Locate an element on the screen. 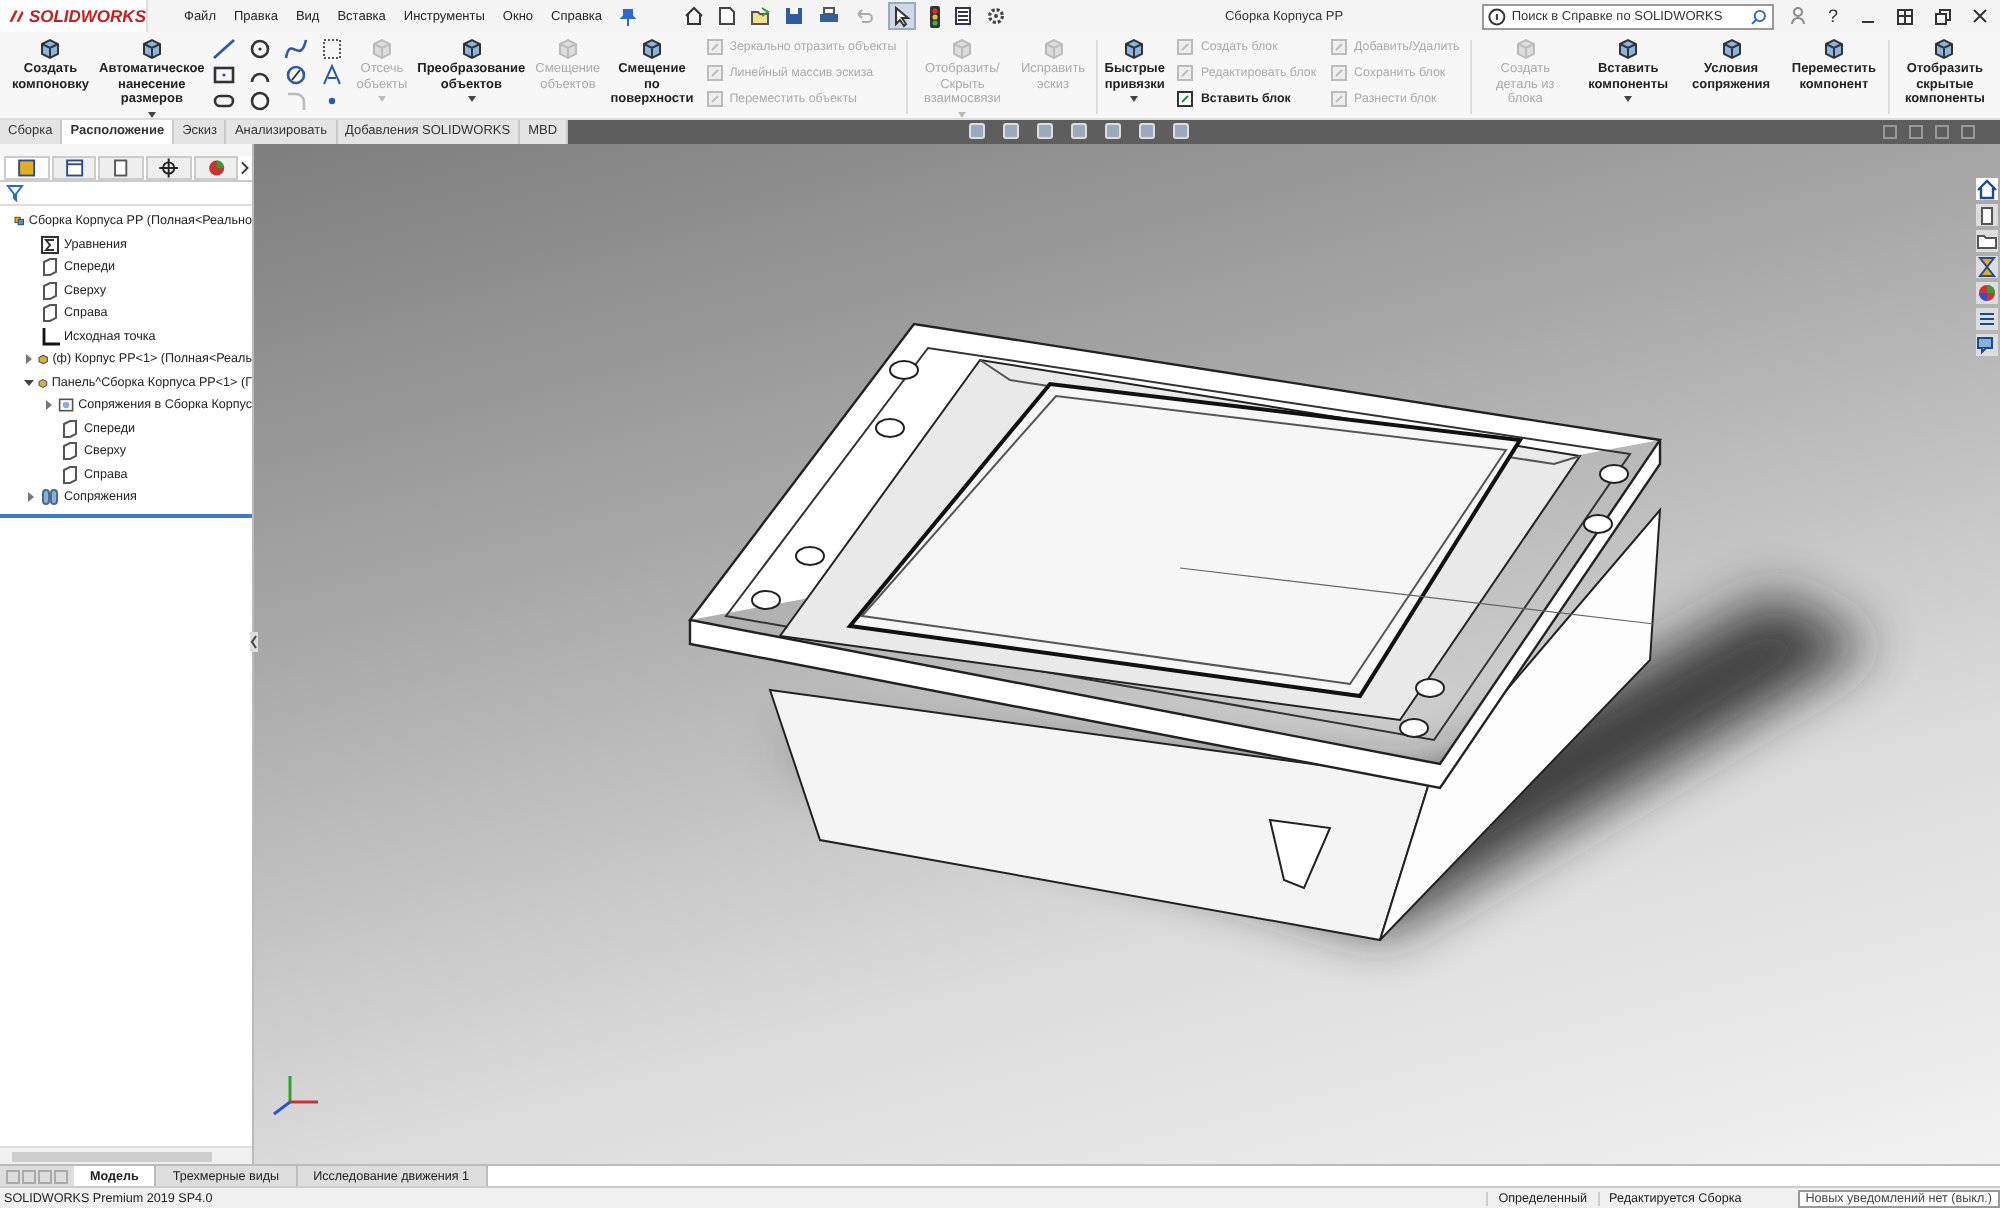 The height and width of the screenshot is (1208, 2000). configuration-tab-icon is located at coordinates (121, 167).